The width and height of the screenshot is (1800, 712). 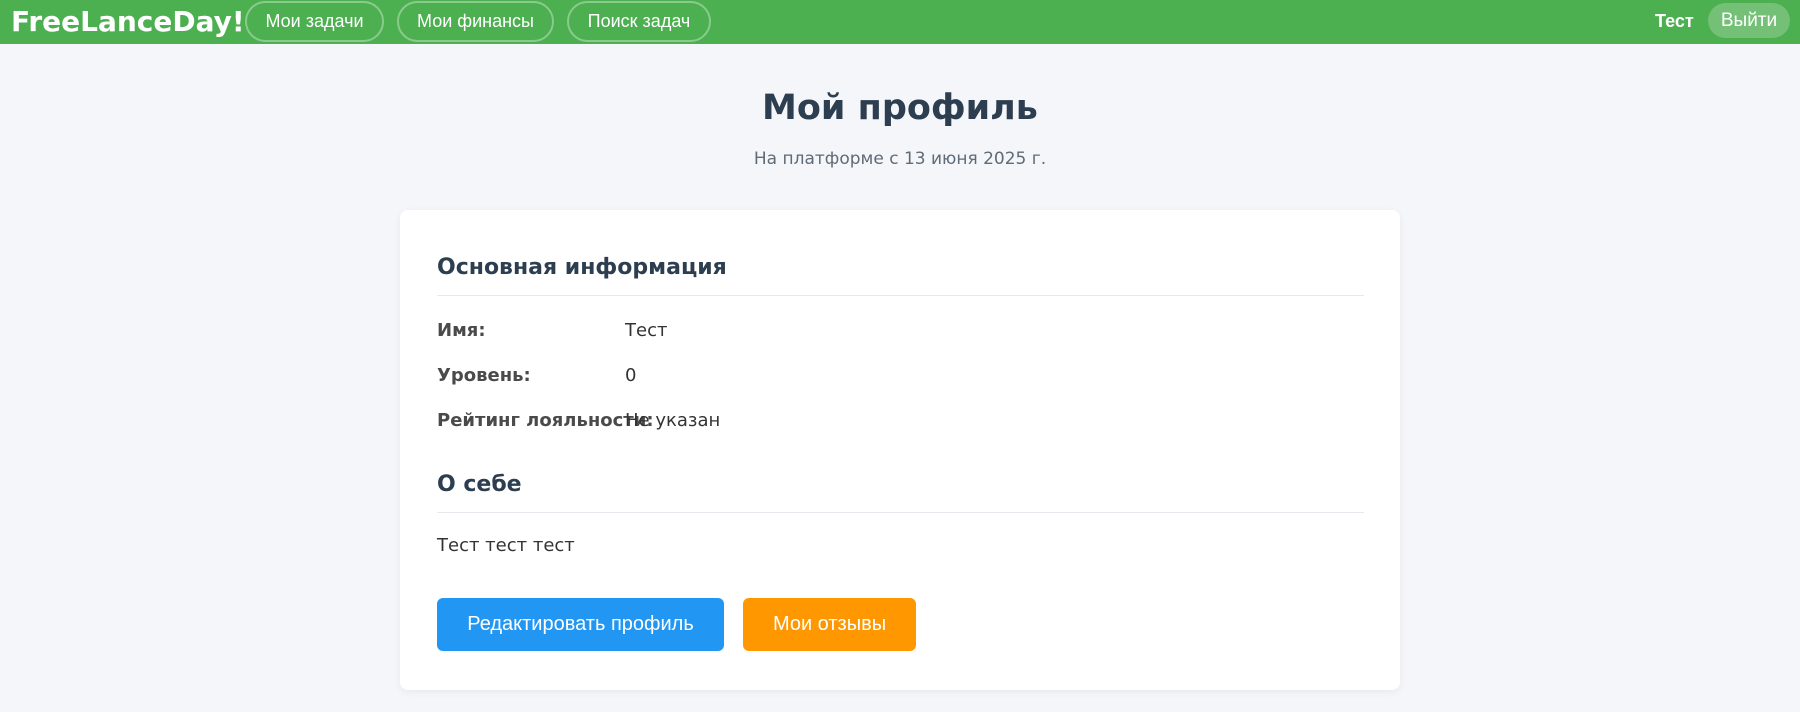 What do you see at coordinates (1749, 20) in the screenshot?
I see `logout-button: Выйти` at bounding box center [1749, 20].